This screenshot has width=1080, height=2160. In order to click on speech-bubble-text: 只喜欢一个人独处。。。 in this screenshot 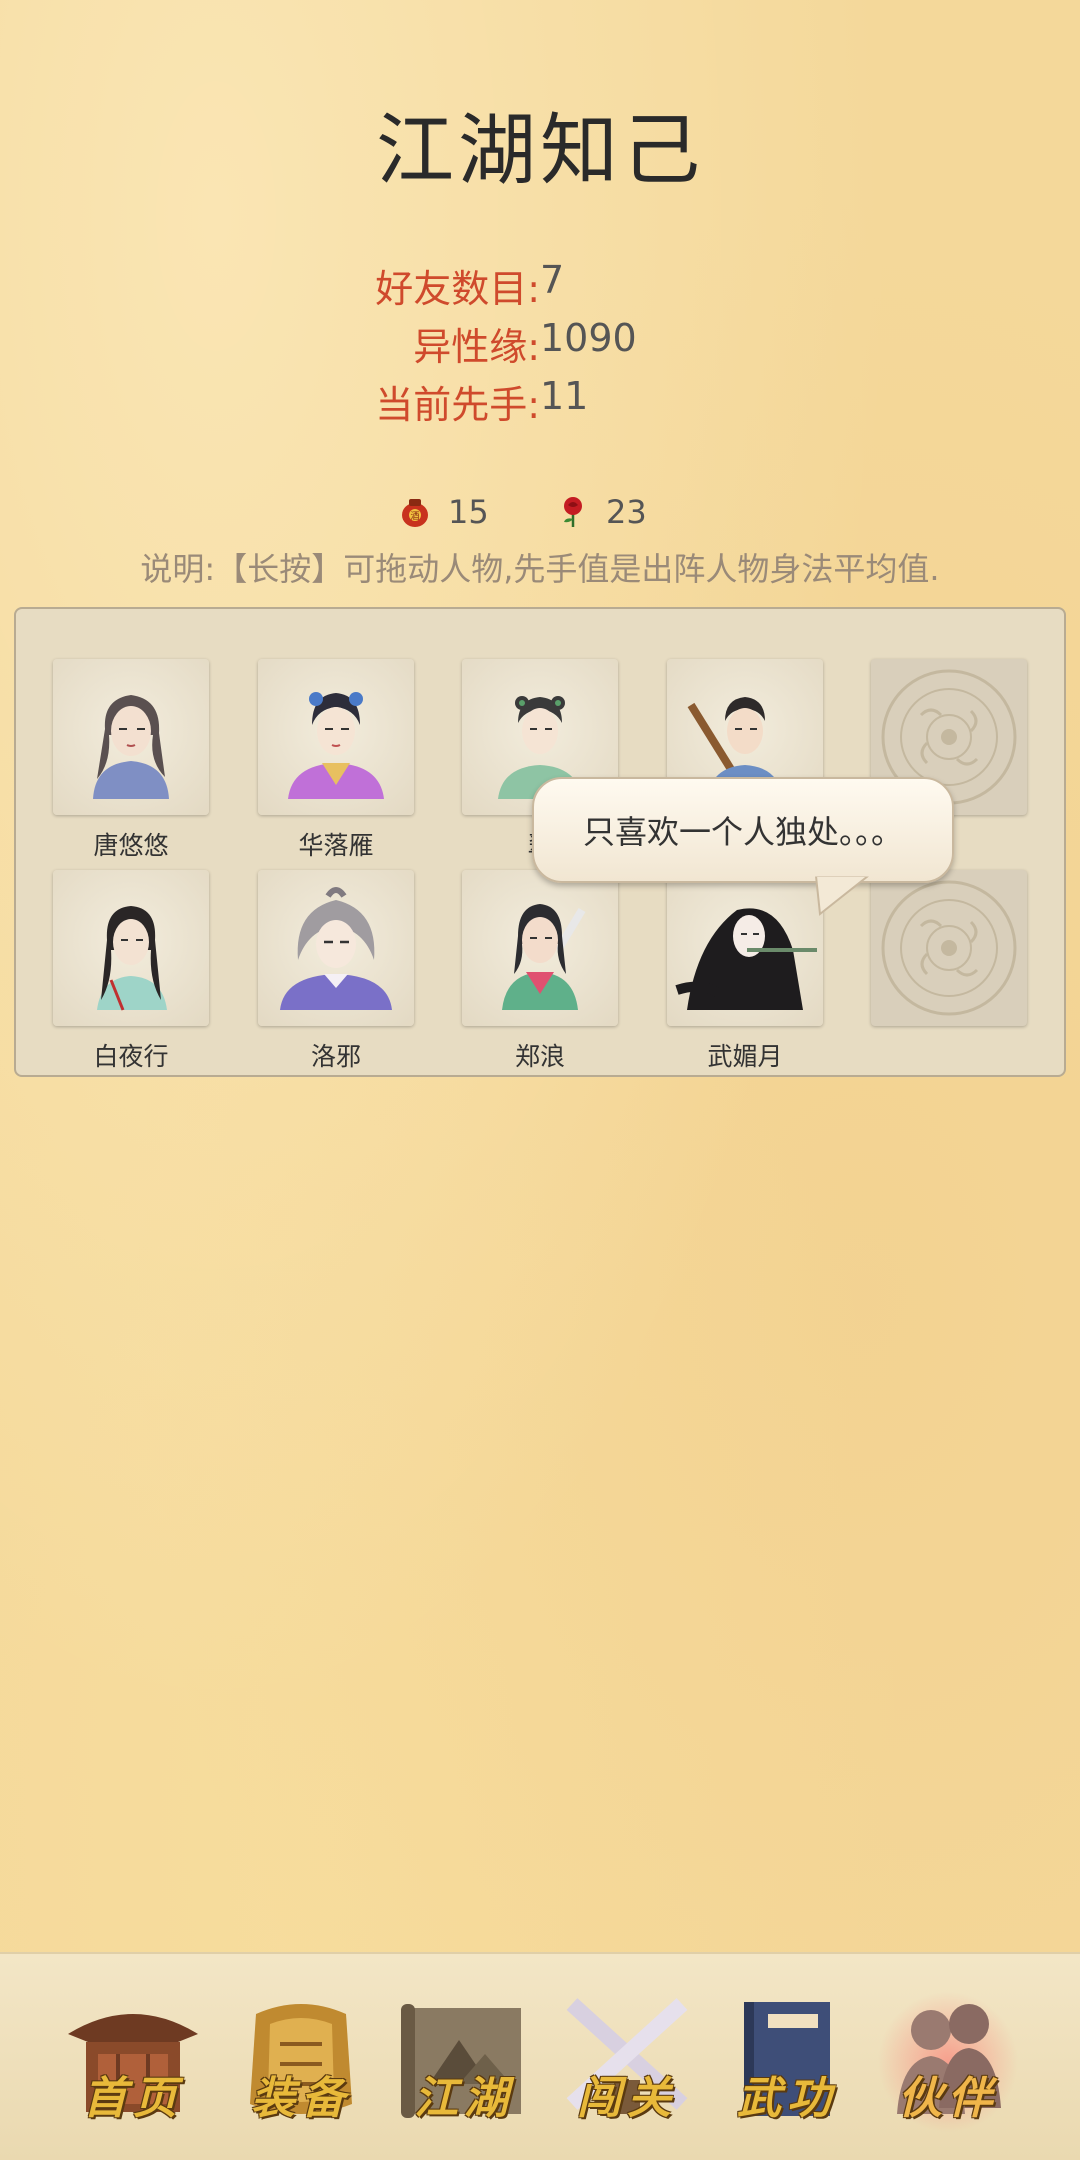, I will do `click(742, 832)`.